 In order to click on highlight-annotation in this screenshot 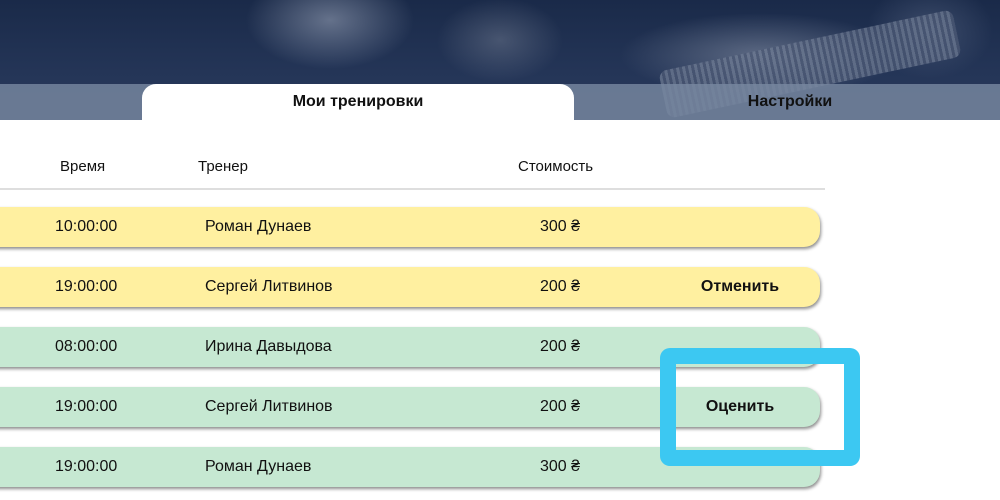, I will do `click(760, 407)`.